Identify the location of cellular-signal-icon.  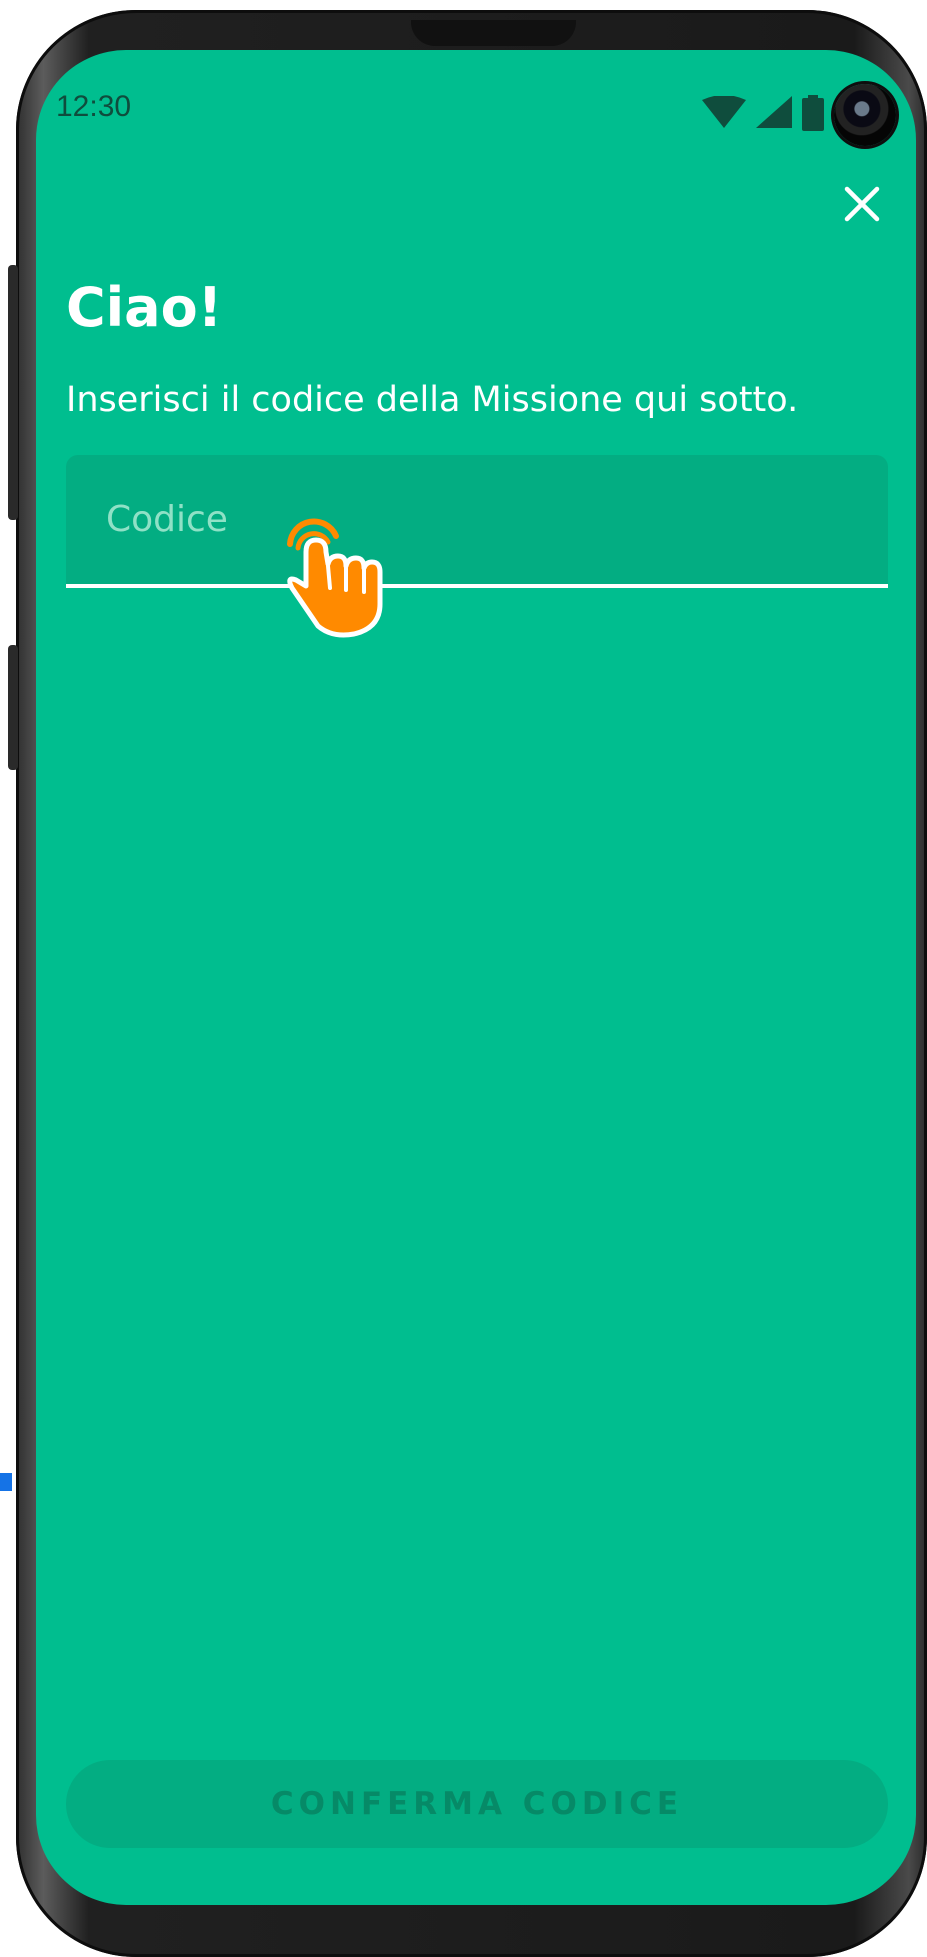
(774, 115).